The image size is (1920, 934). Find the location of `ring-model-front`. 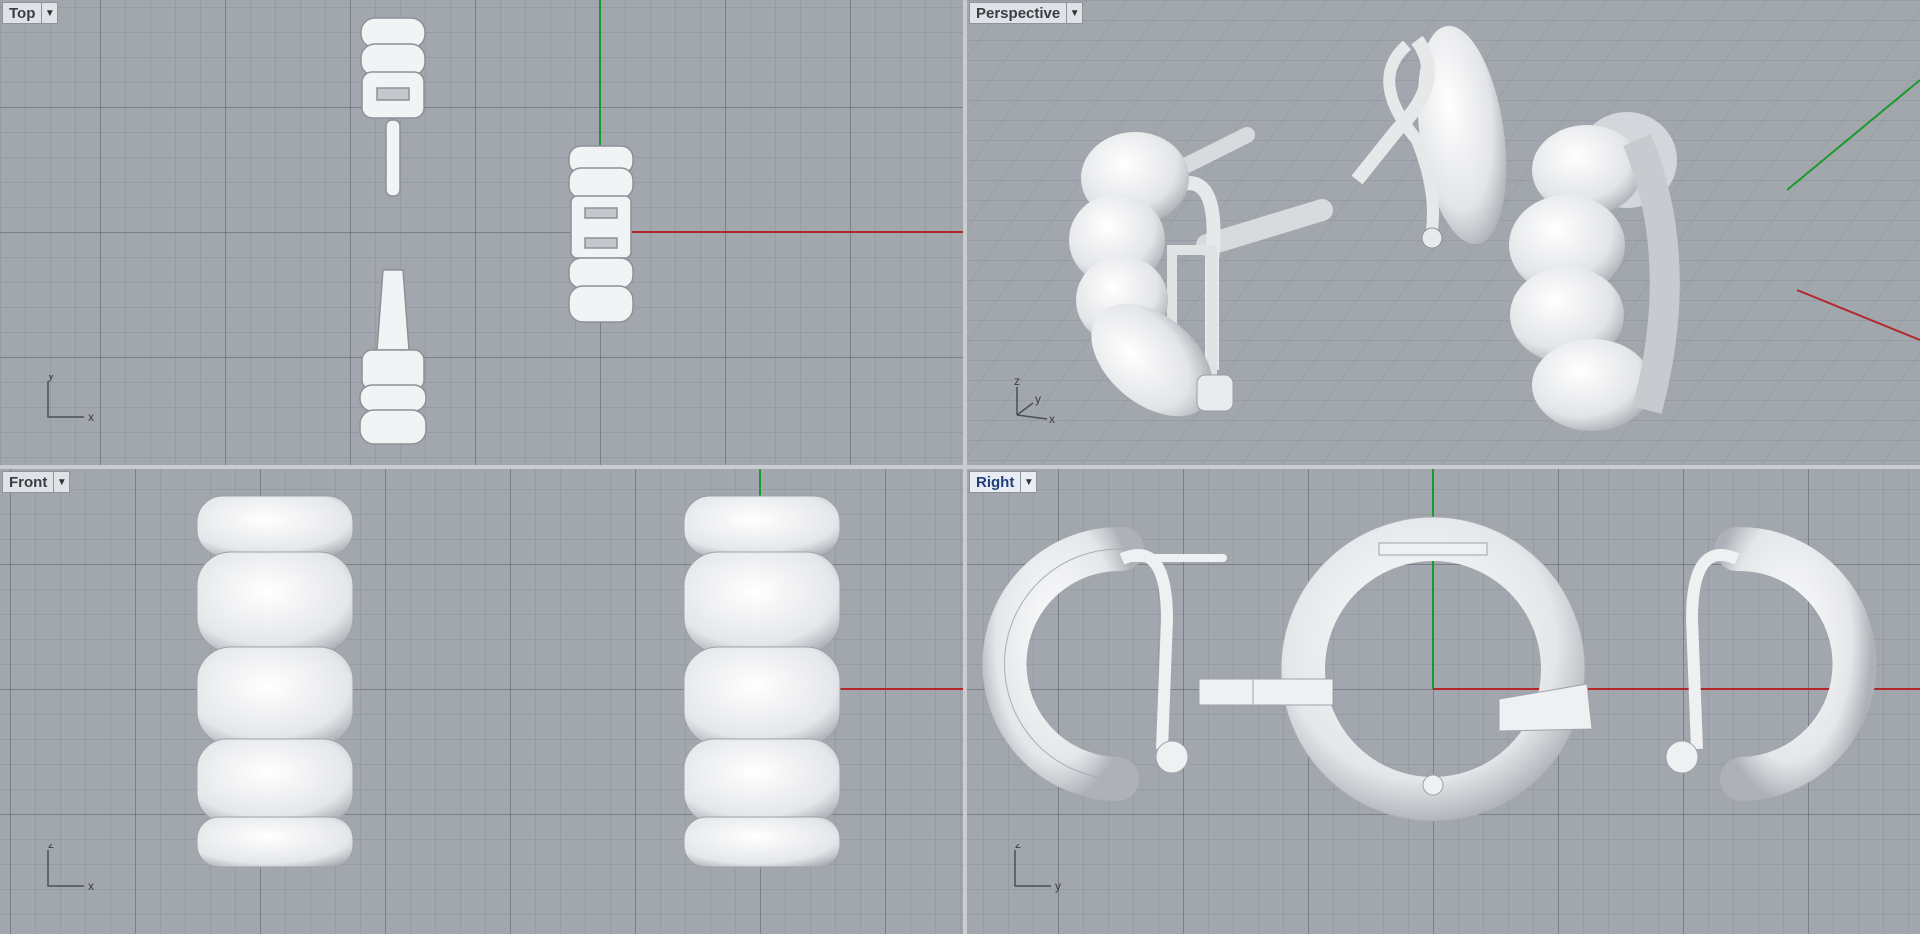

ring-model-front is located at coordinates (762, 681).